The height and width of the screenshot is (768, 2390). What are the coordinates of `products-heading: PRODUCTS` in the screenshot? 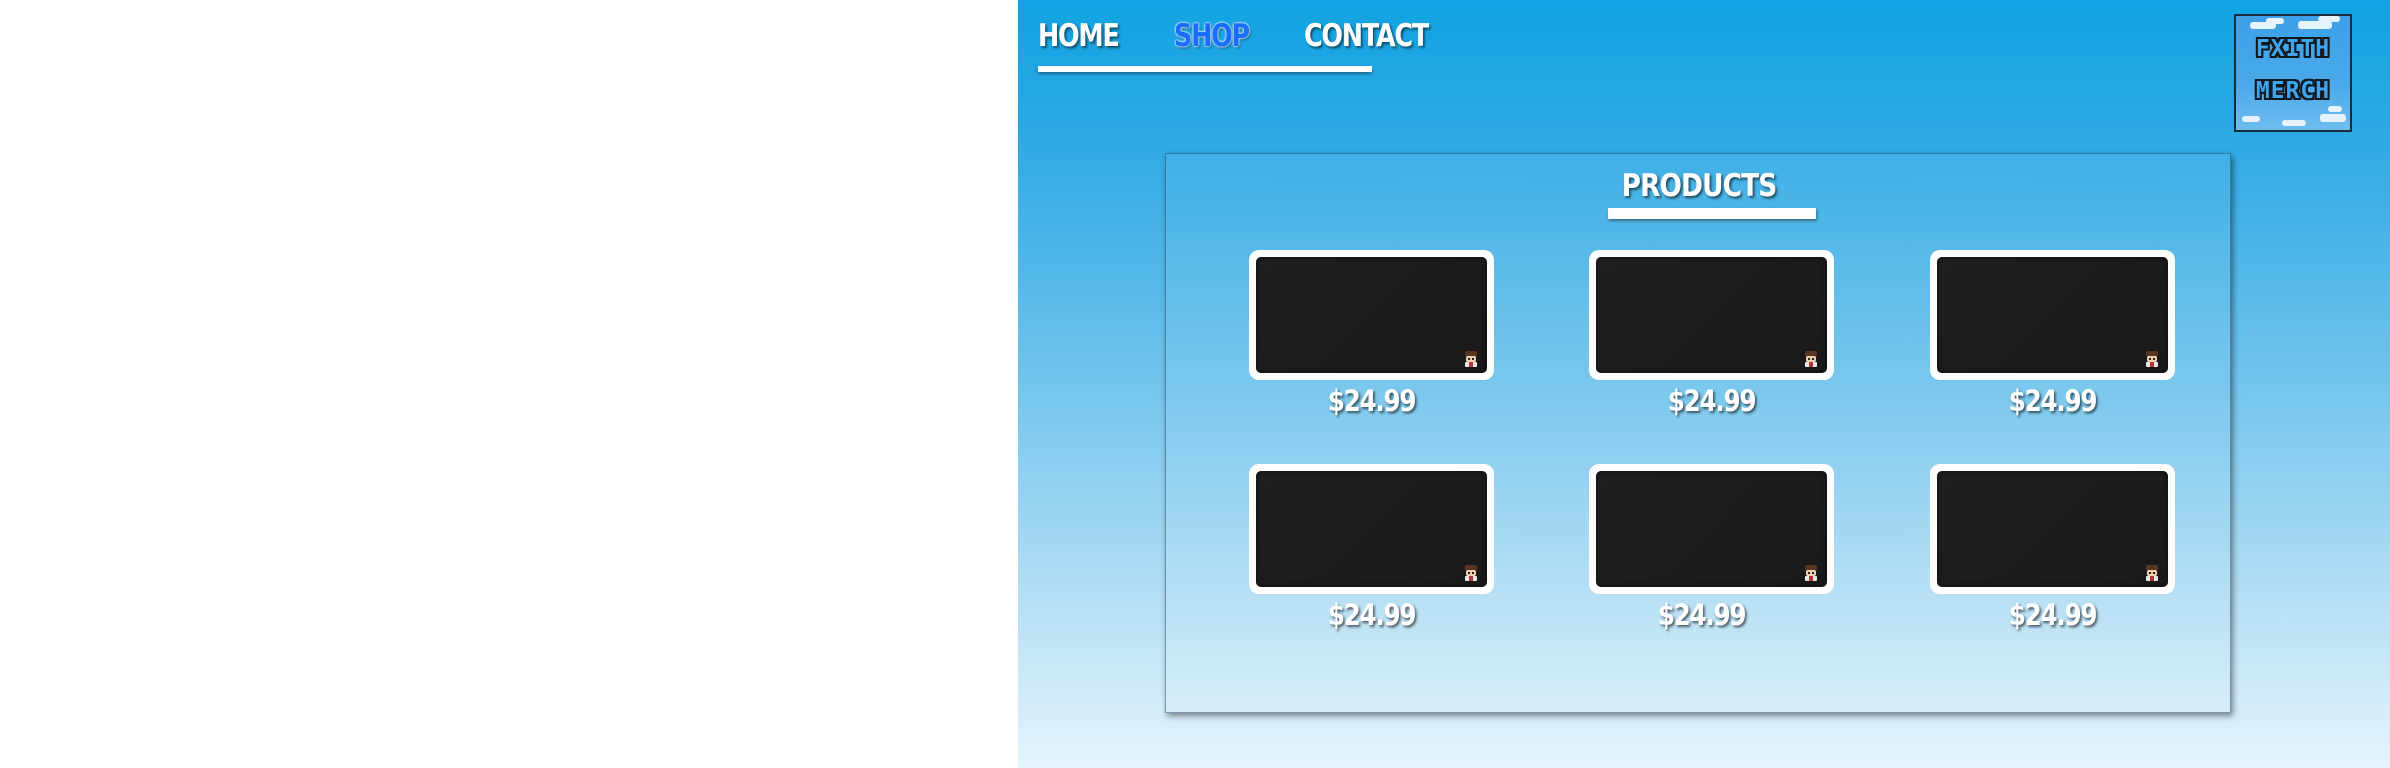 It's located at (1699, 186).